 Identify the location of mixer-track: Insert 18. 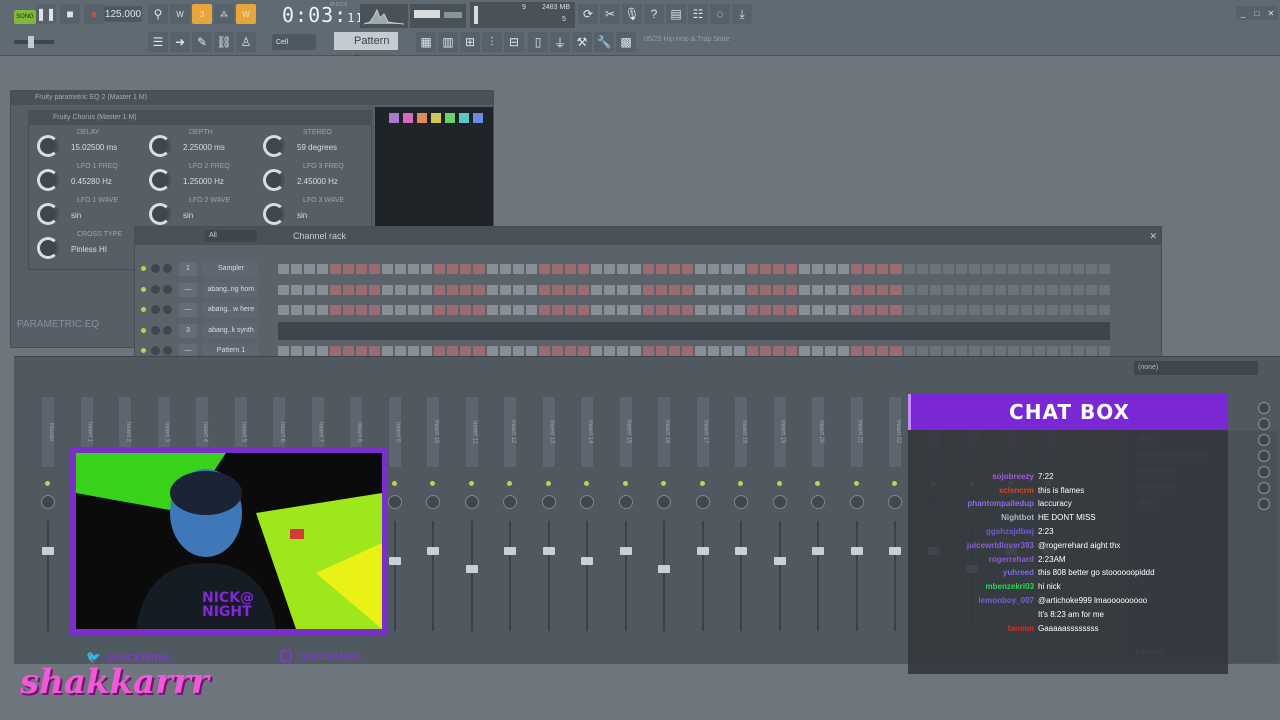
(741, 527).